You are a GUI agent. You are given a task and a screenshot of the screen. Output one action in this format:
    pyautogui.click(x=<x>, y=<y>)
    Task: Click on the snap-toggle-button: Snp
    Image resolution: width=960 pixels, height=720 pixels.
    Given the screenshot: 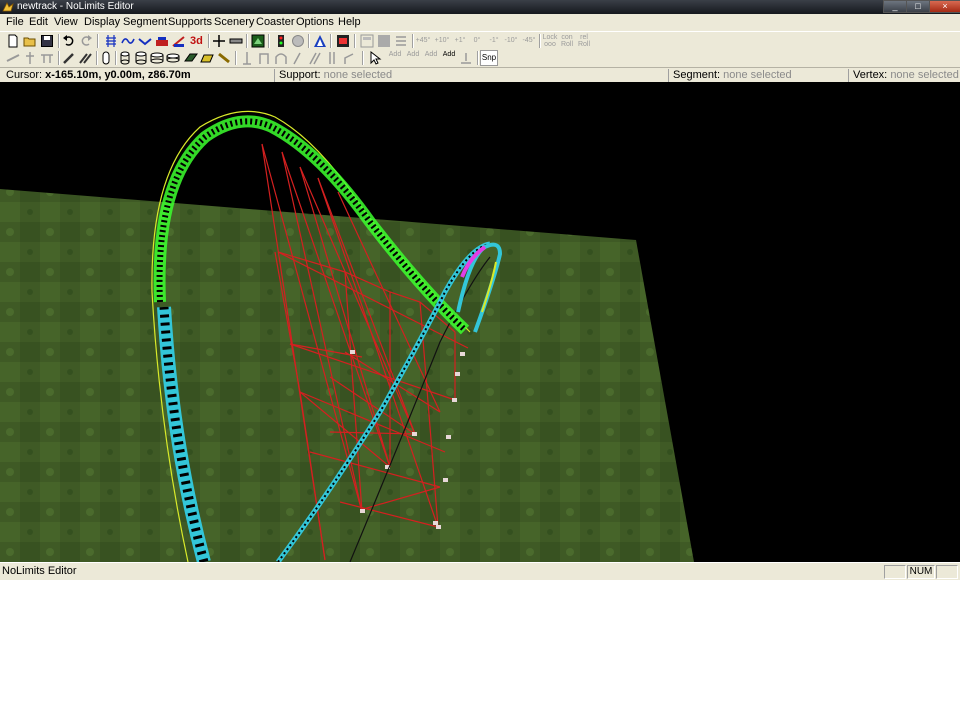 What is the action you would take?
    pyautogui.click(x=489, y=58)
    